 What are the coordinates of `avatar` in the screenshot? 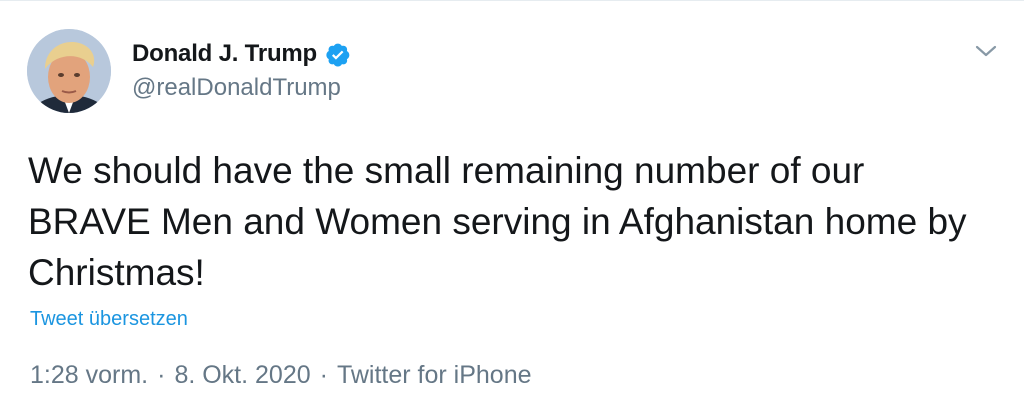 It's located at (69, 71).